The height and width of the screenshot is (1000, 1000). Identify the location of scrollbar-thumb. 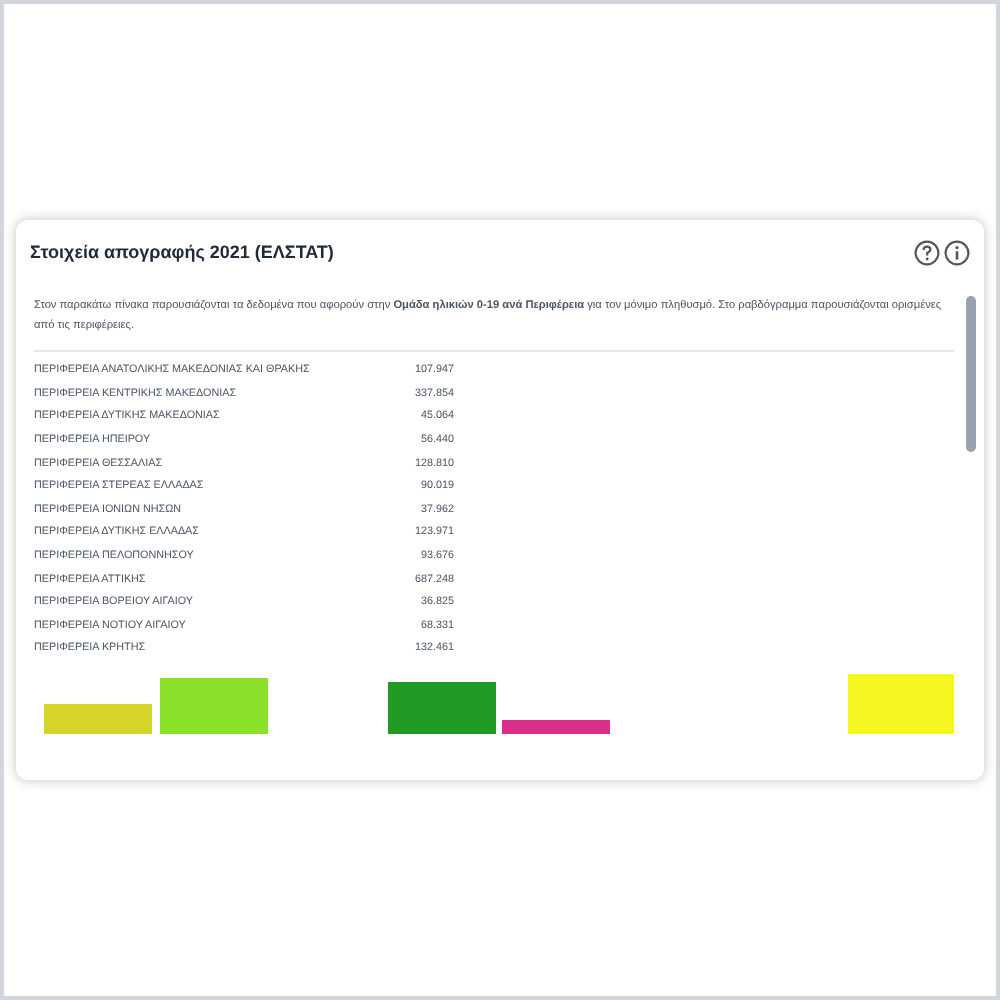
(971, 373).